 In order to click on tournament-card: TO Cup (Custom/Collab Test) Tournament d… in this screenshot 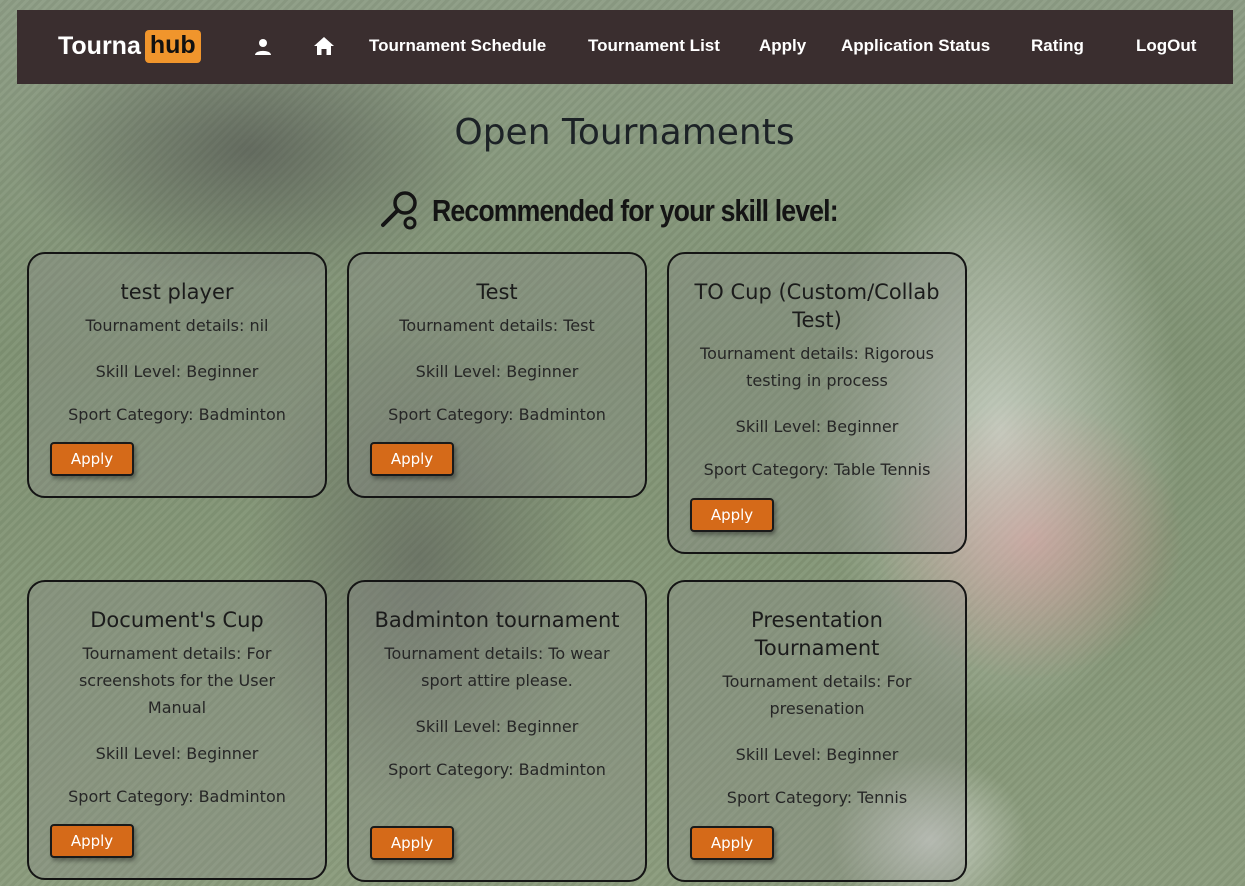, I will do `click(817, 403)`.